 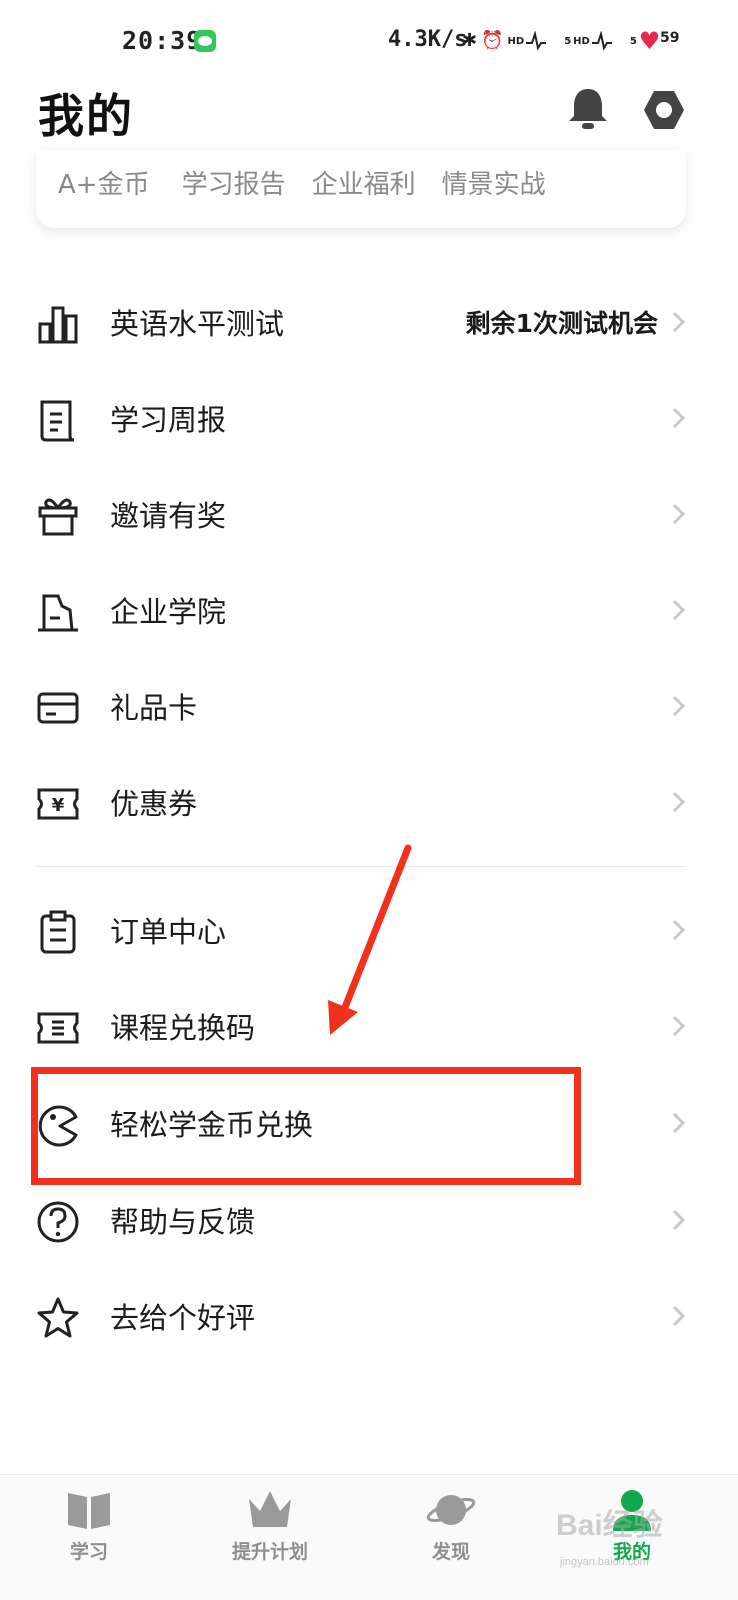 What do you see at coordinates (369, 514) in the screenshot?
I see `menu-item-invite: 邀请有奖` at bounding box center [369, 514].